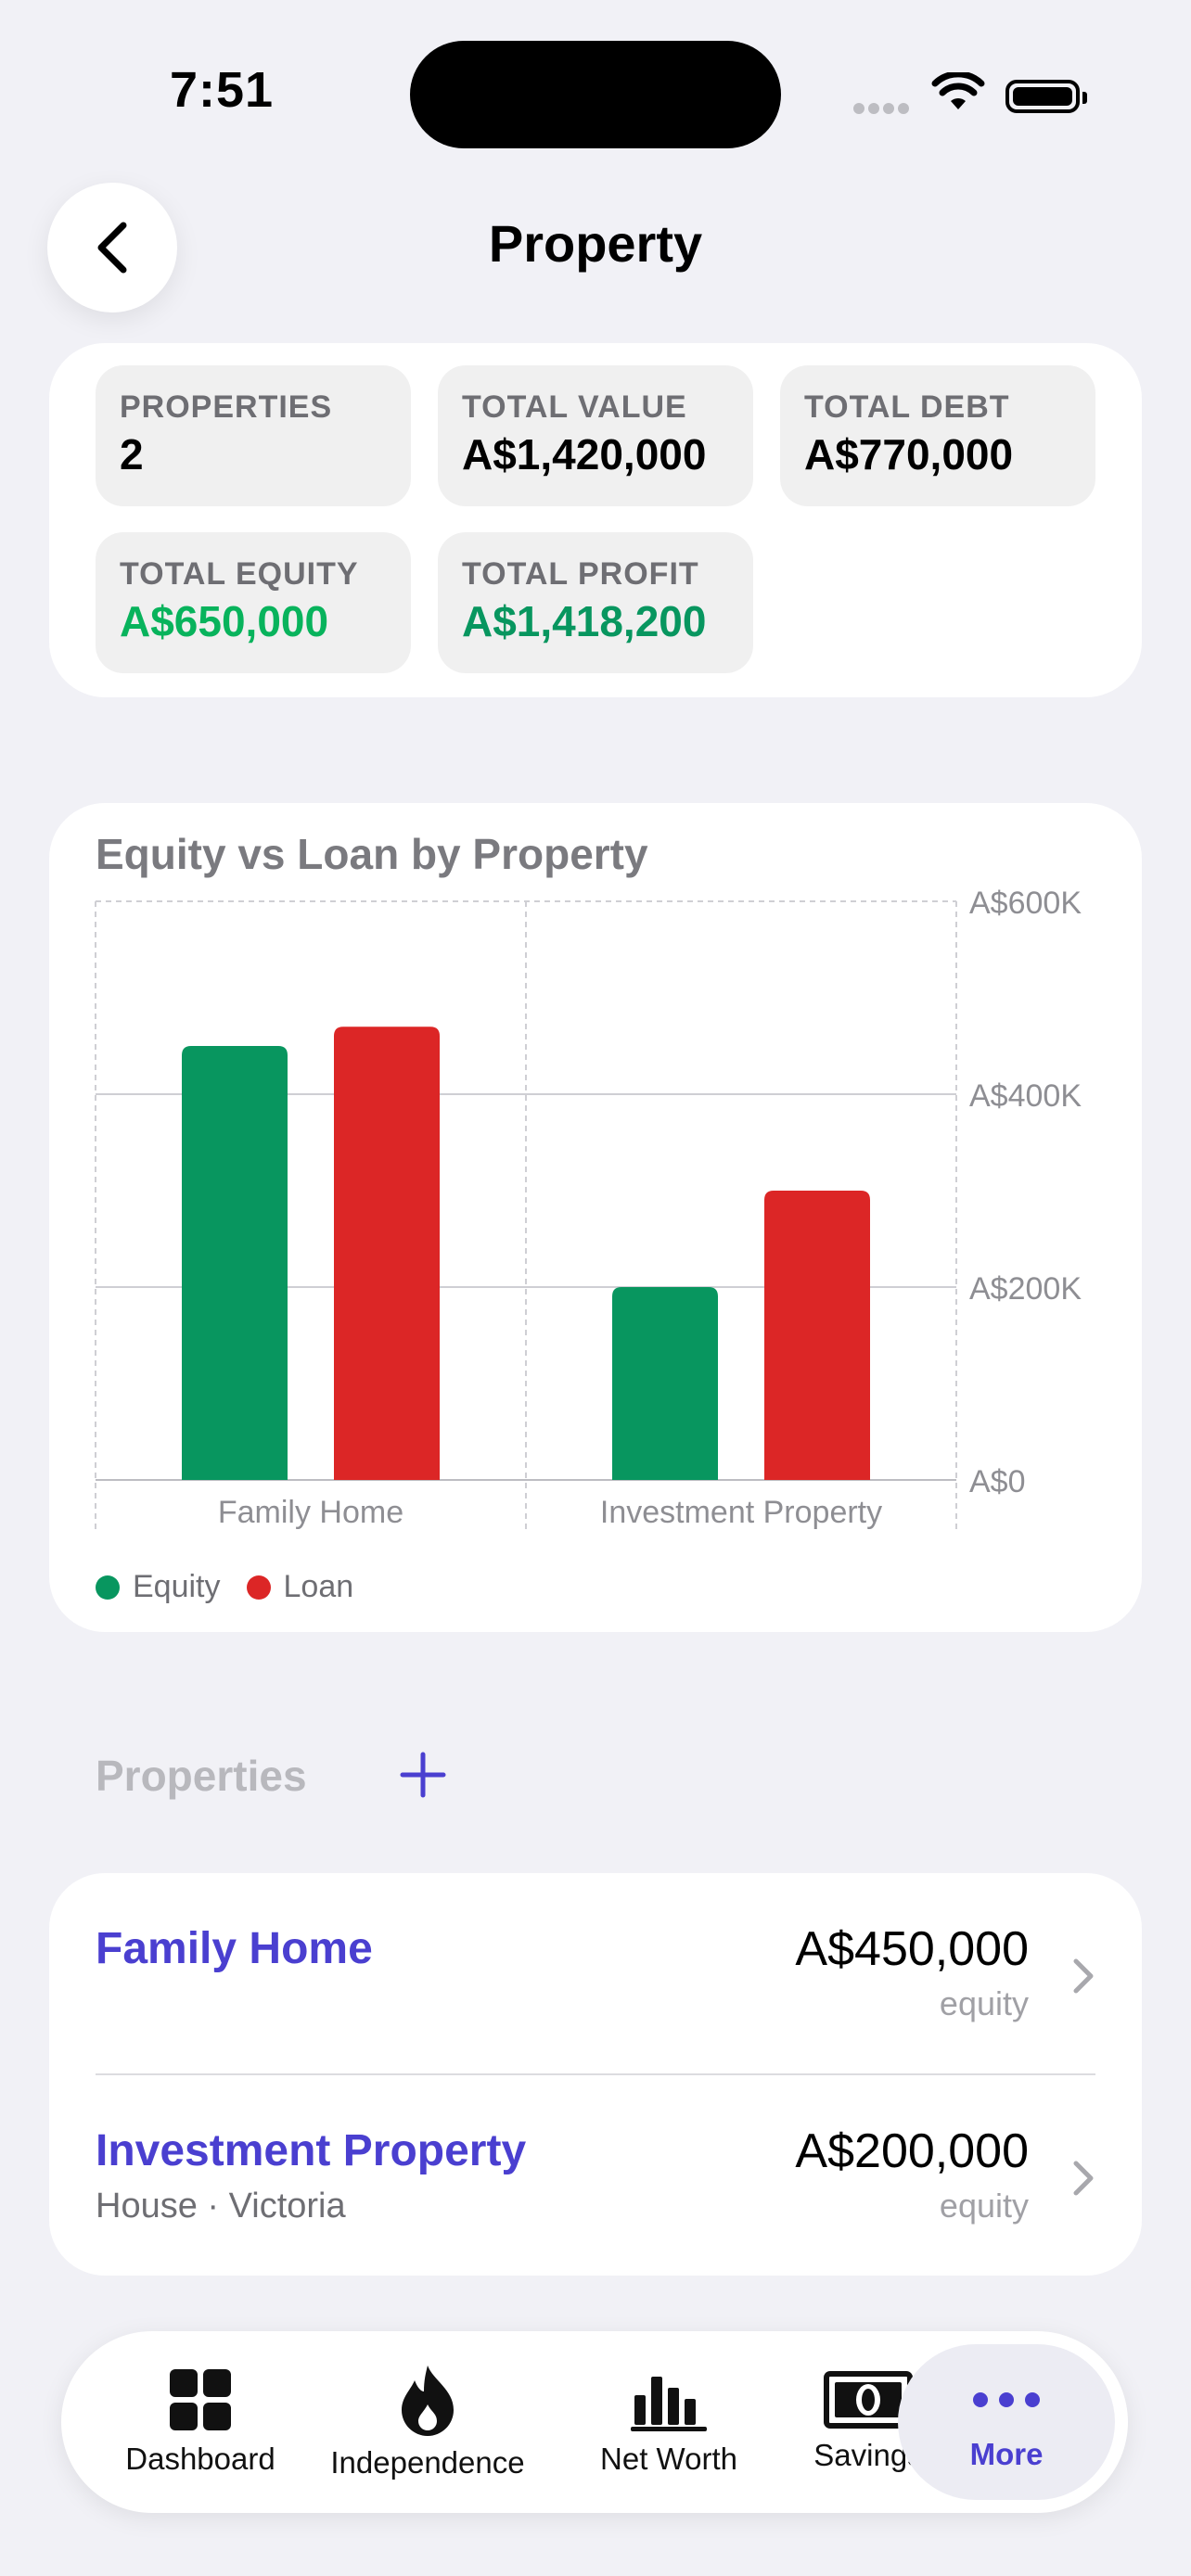  I want to click on property-equity-amount: A$200,000, so click(912, 2151).